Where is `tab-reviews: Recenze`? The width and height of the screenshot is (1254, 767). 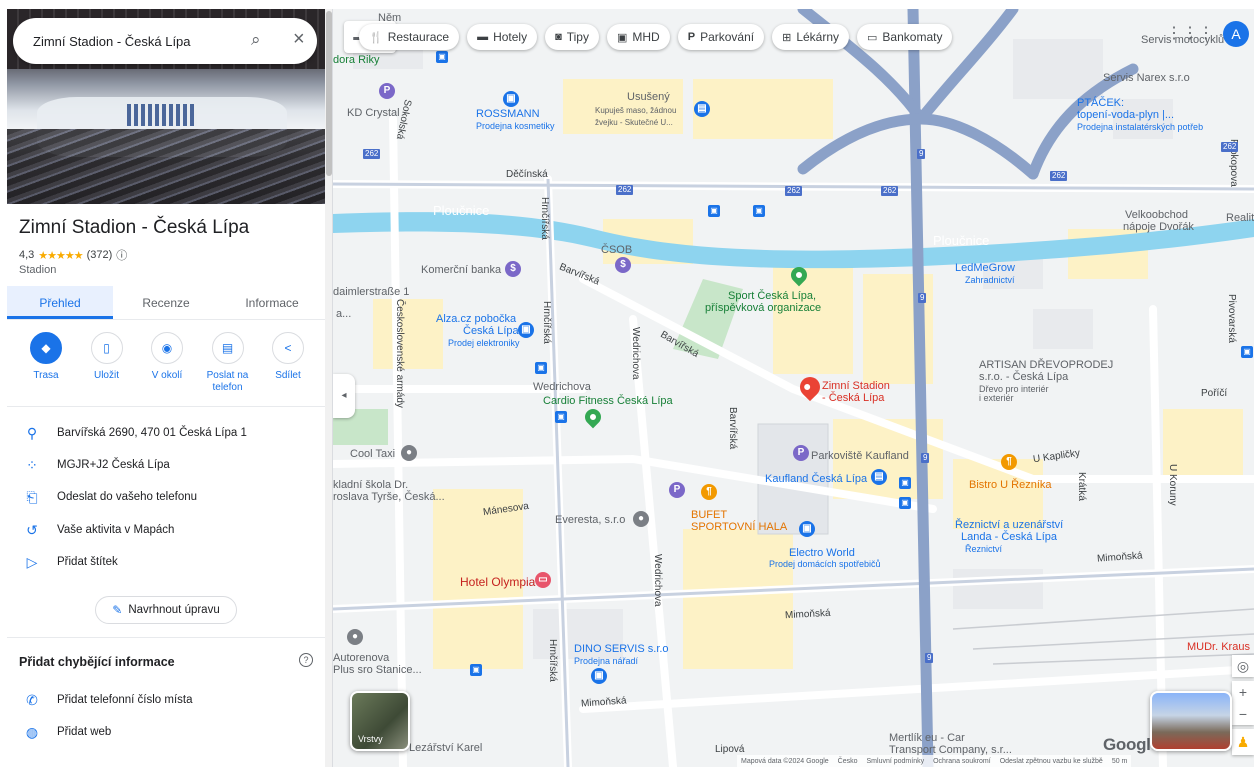
tab-reviews: Recenze is located at coordinates (166, 302).